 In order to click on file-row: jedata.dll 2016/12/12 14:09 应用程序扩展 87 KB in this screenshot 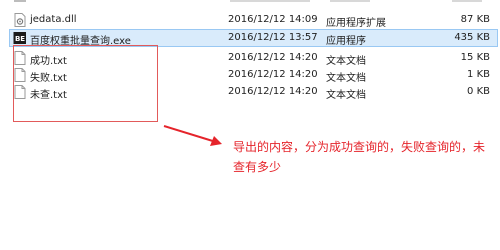, I will do `click(250, 20)`.